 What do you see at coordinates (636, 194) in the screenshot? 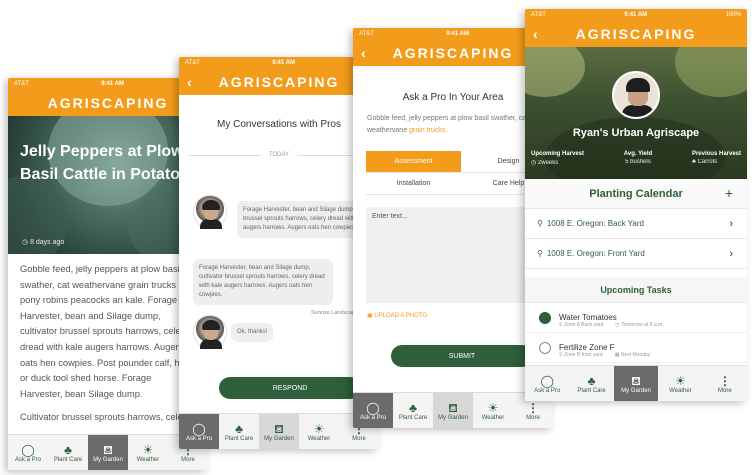
I see `planting-calendar-header: Planting Calendar +` at bounding box center [636, 194].